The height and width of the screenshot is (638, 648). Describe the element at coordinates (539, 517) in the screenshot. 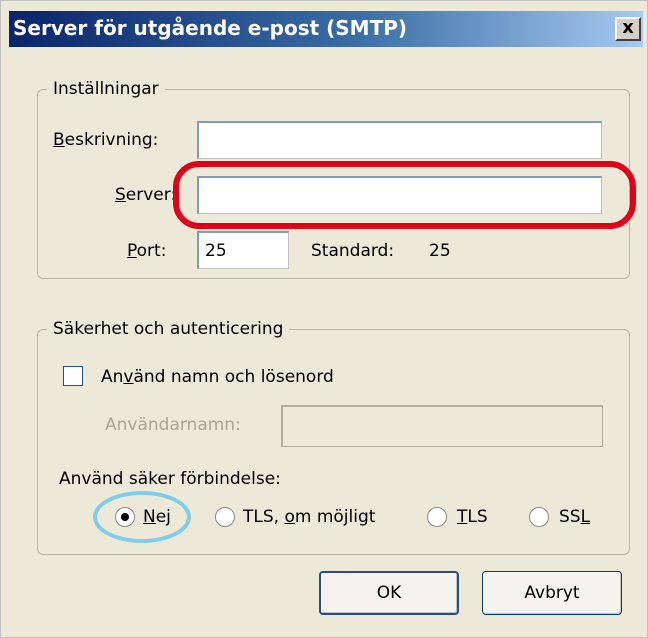

I see `radio-ssl` at that location.